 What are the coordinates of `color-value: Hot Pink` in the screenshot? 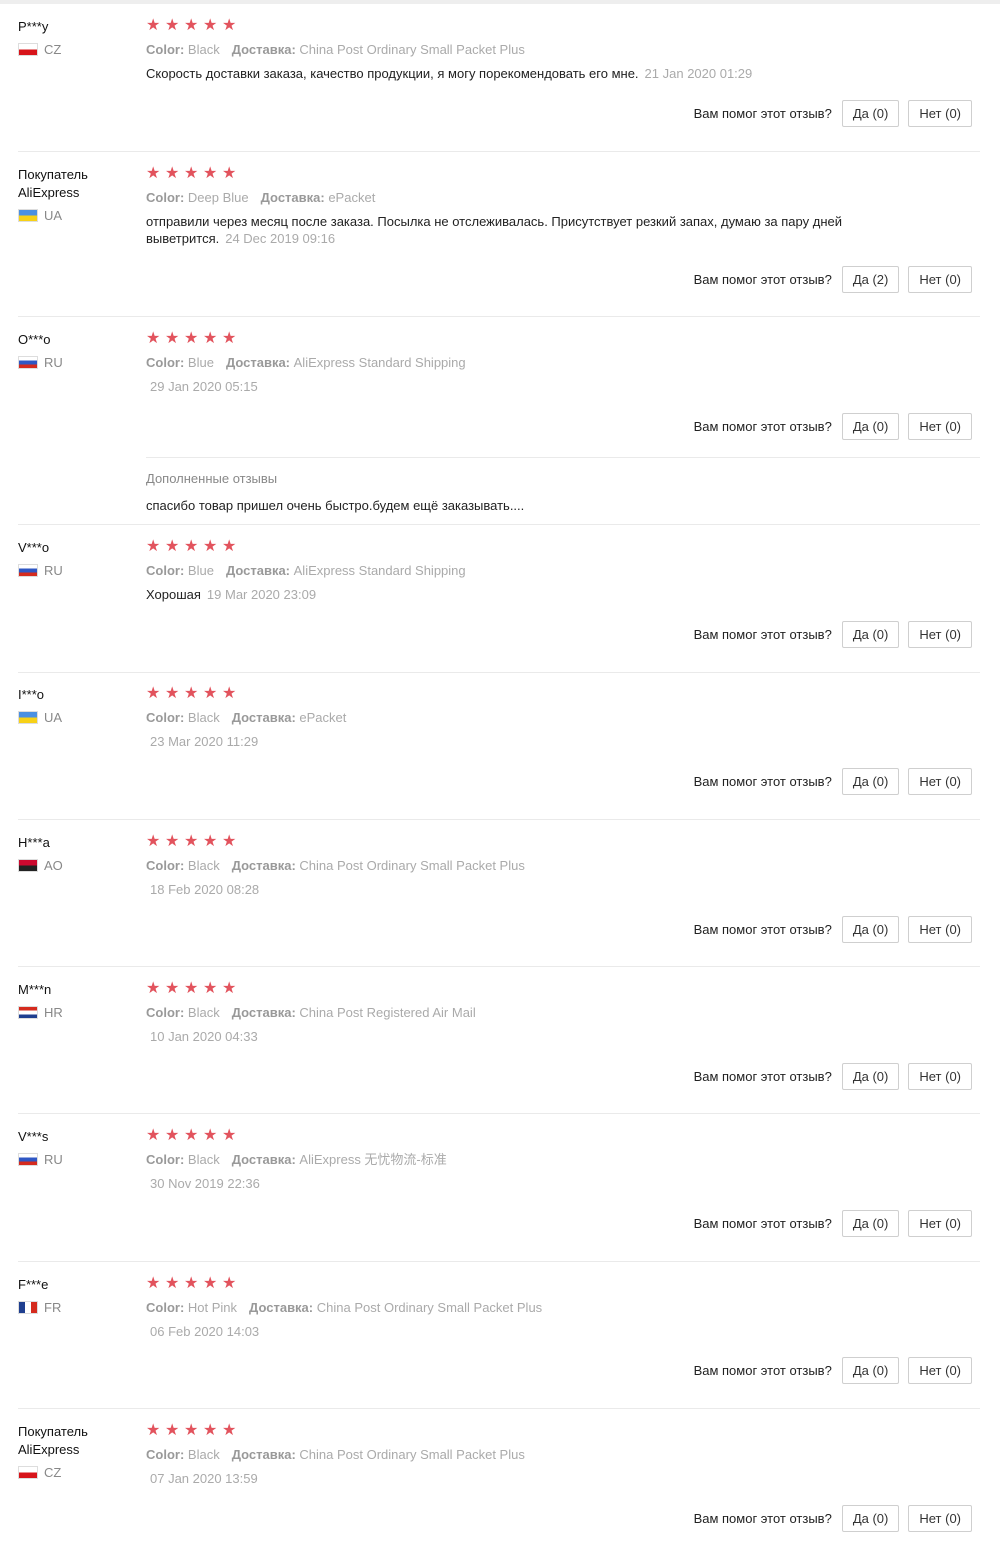 It's located at (212, 1307).